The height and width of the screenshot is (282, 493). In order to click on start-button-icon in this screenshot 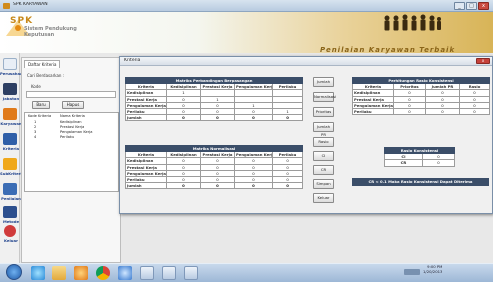, I will do `click(14, 272)`.